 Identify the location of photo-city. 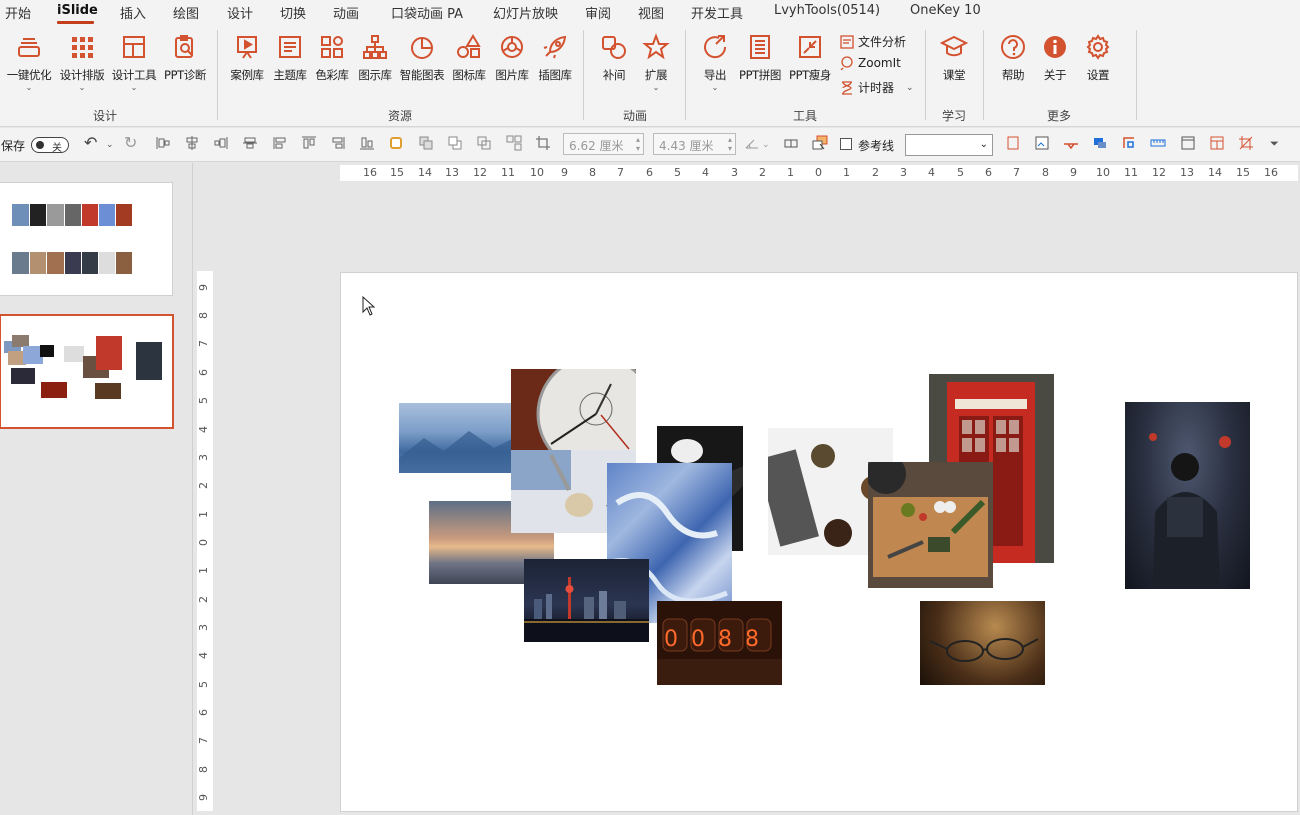
(586, 600).